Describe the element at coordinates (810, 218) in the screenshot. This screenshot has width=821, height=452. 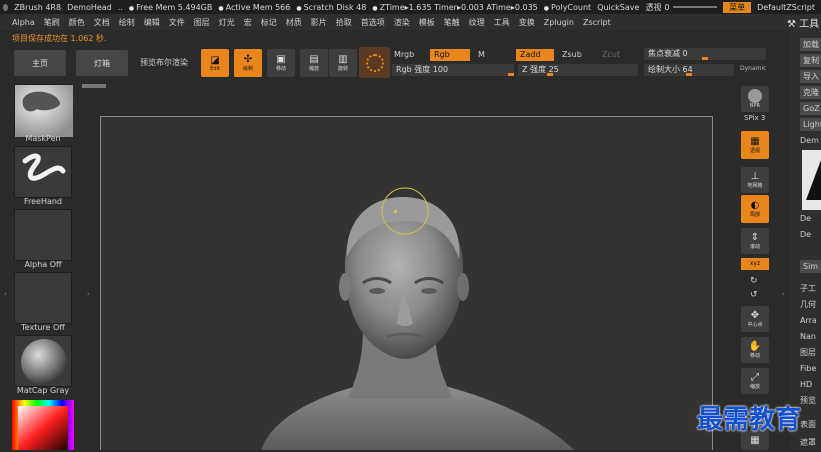
I see `demo-head-subtool-1: De` at that location.